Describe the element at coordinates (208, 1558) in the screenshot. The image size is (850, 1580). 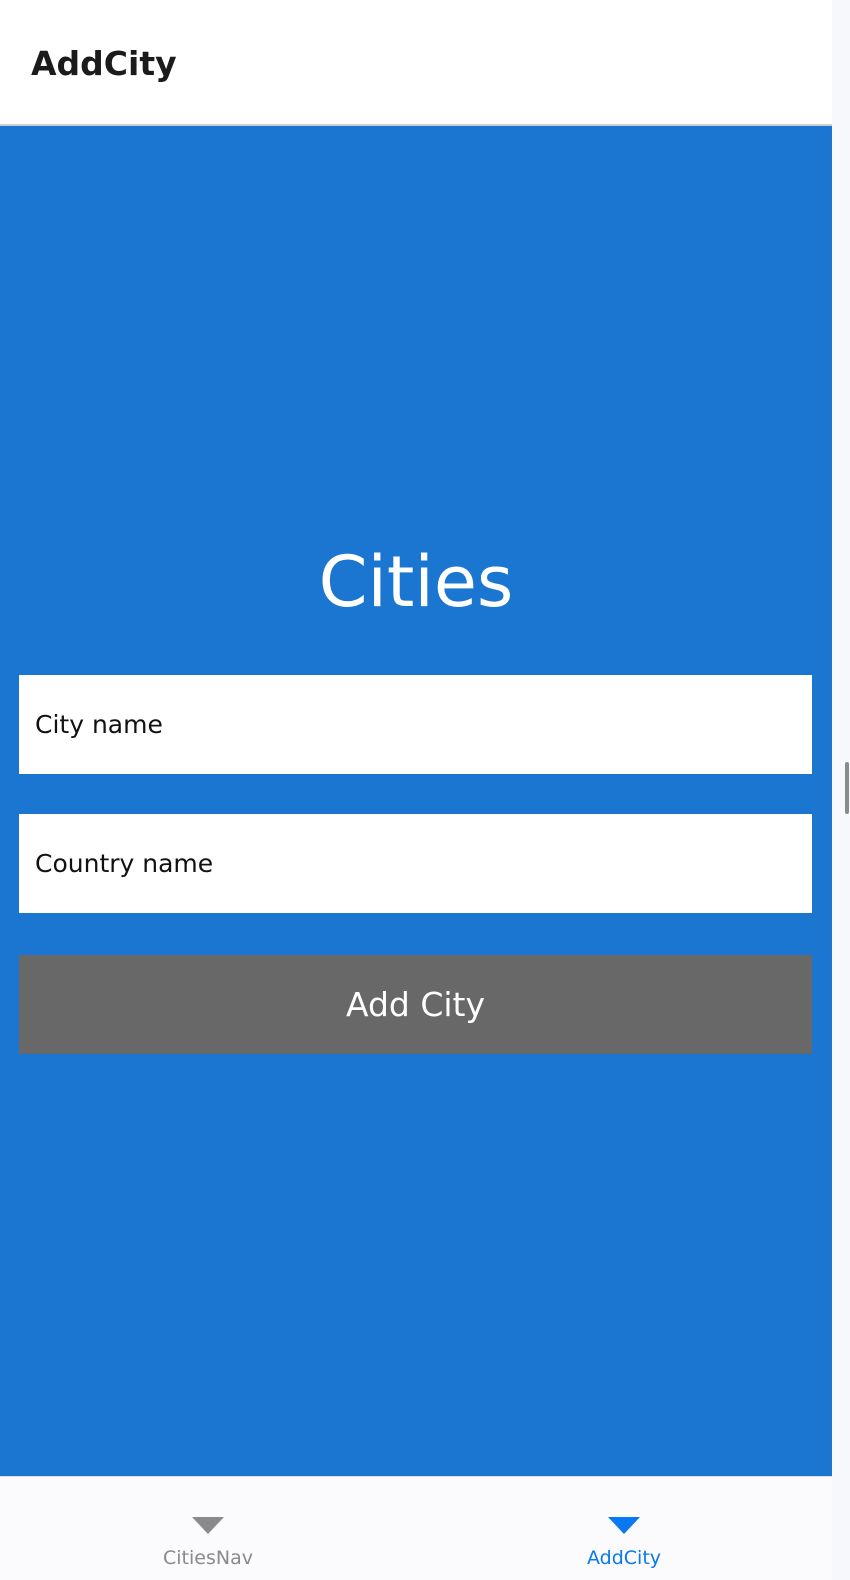
I see `tab-cities-nav-label: CitiesNav` at that location.